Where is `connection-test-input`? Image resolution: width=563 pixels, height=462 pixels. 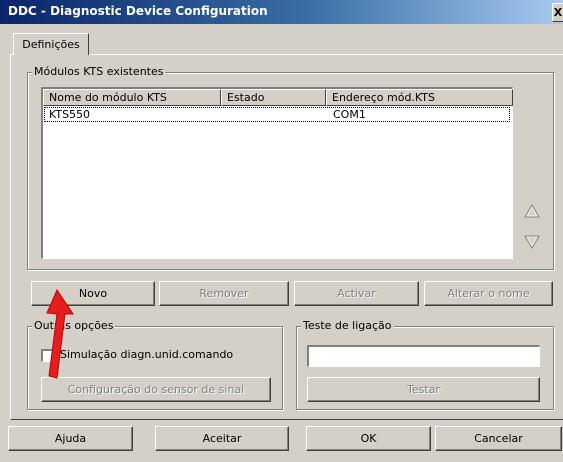
connection-test-input is located at coordinates (423, 356).